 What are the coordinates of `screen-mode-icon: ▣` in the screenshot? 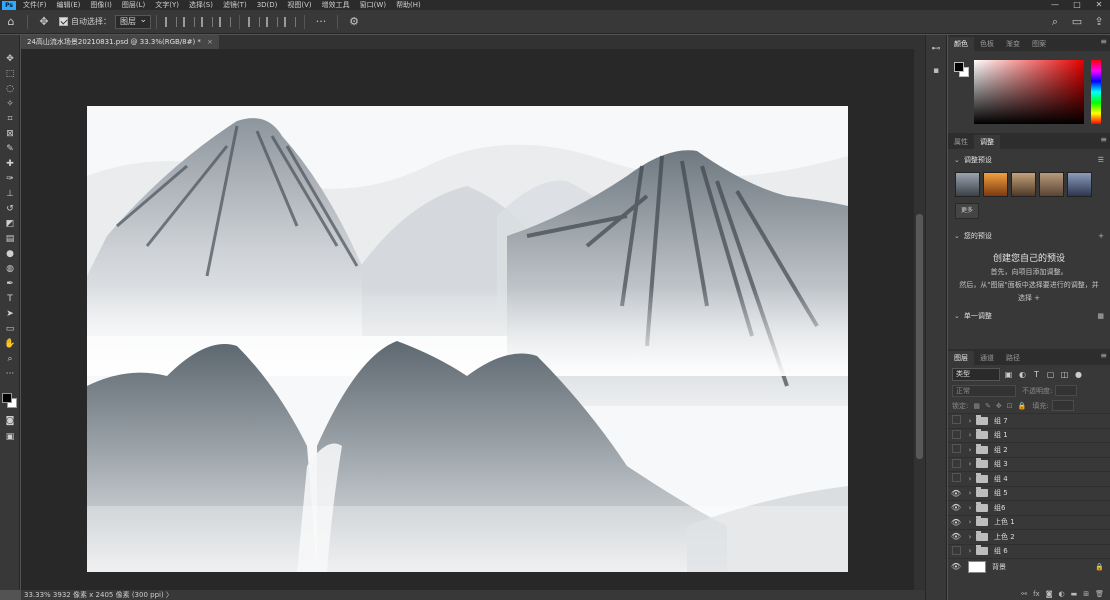 It's located at (10, 436).